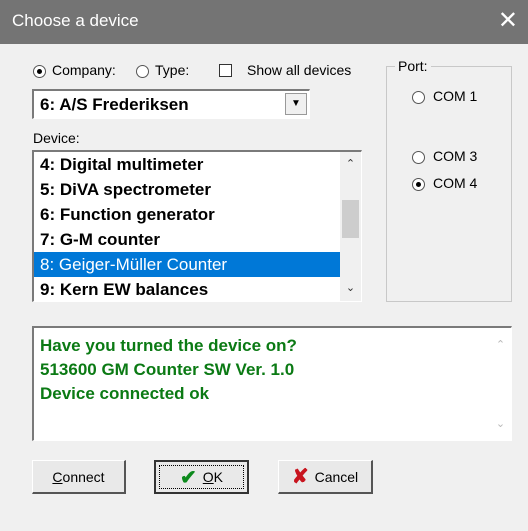 The width and height of the screenshot is (528, 531). What do you see at coordinates (455, 156) in the screenshot?
I see `com3-label: COM 3` at bounding box center [455, 156].